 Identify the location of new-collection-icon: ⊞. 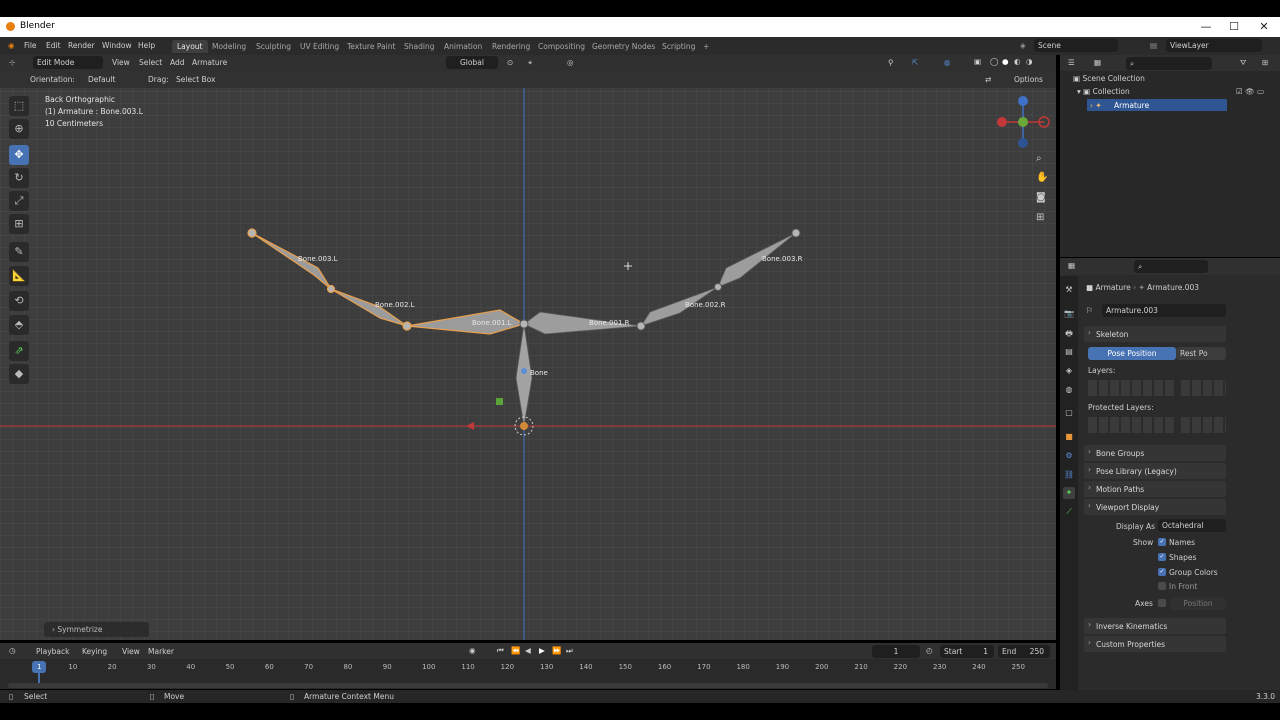
(1265, 62).